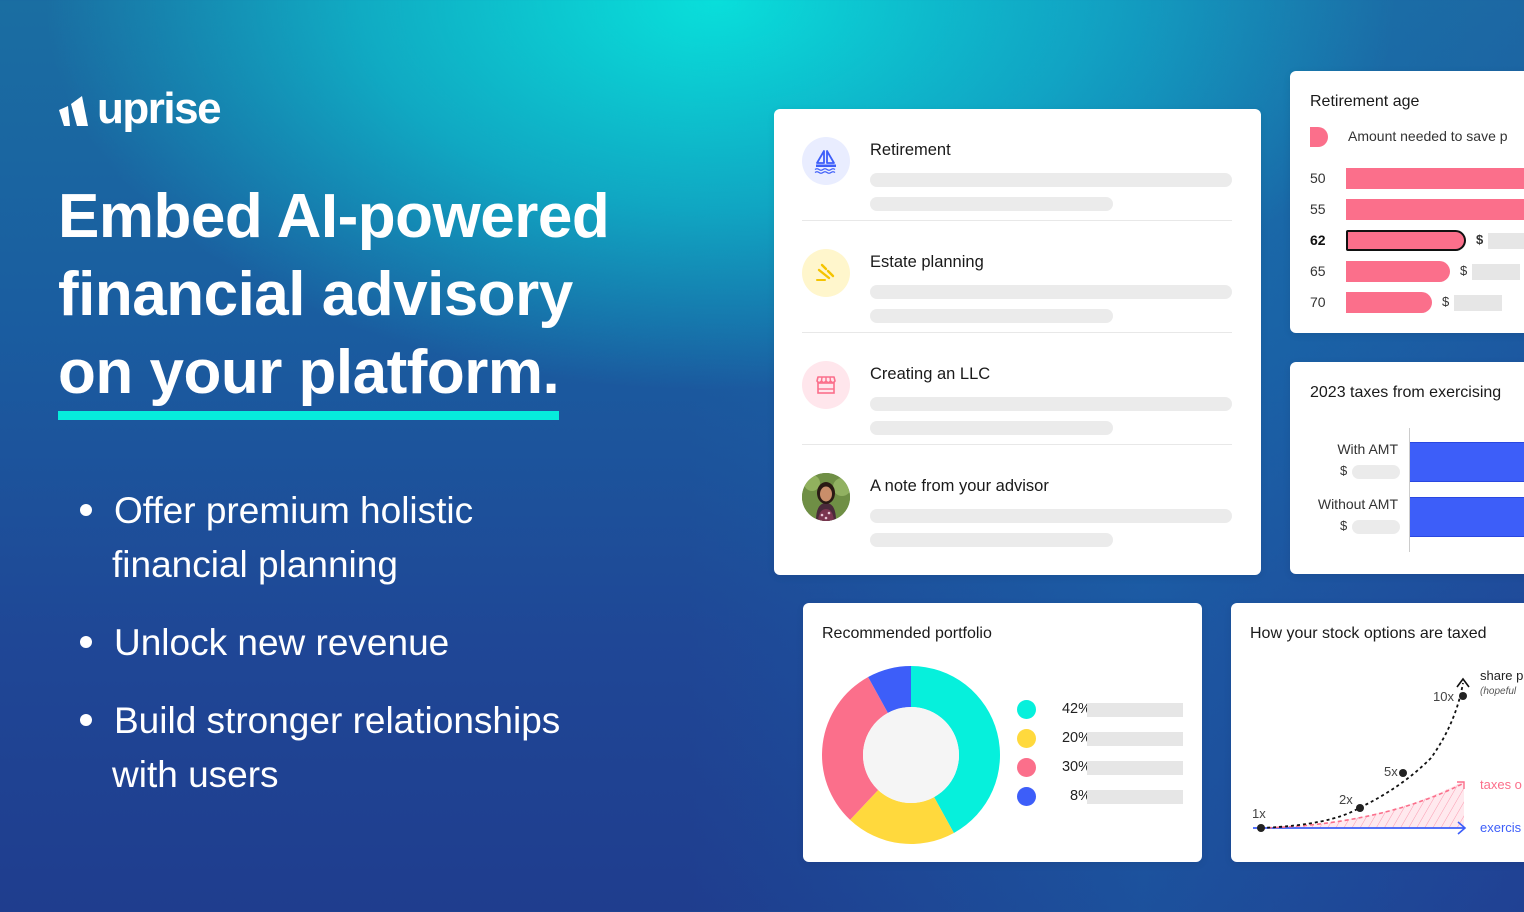  Describe the element at coordinates (907, 633) in the screenshot. I see `card-title: Recommended portfolio` at that location.